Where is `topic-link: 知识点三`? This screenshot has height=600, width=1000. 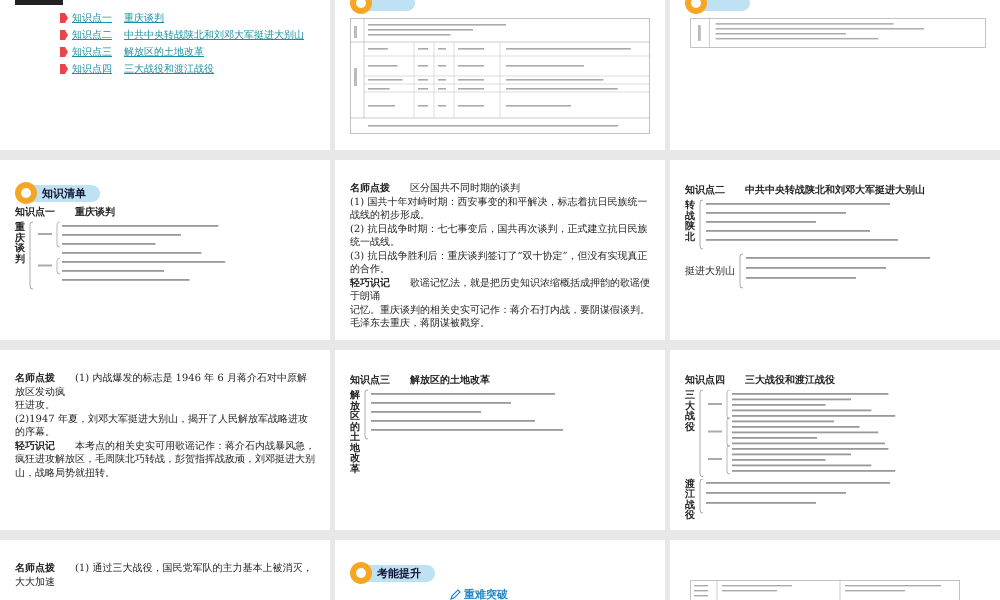
topic-link: 知识点三 is located at coordinates (92, 52).